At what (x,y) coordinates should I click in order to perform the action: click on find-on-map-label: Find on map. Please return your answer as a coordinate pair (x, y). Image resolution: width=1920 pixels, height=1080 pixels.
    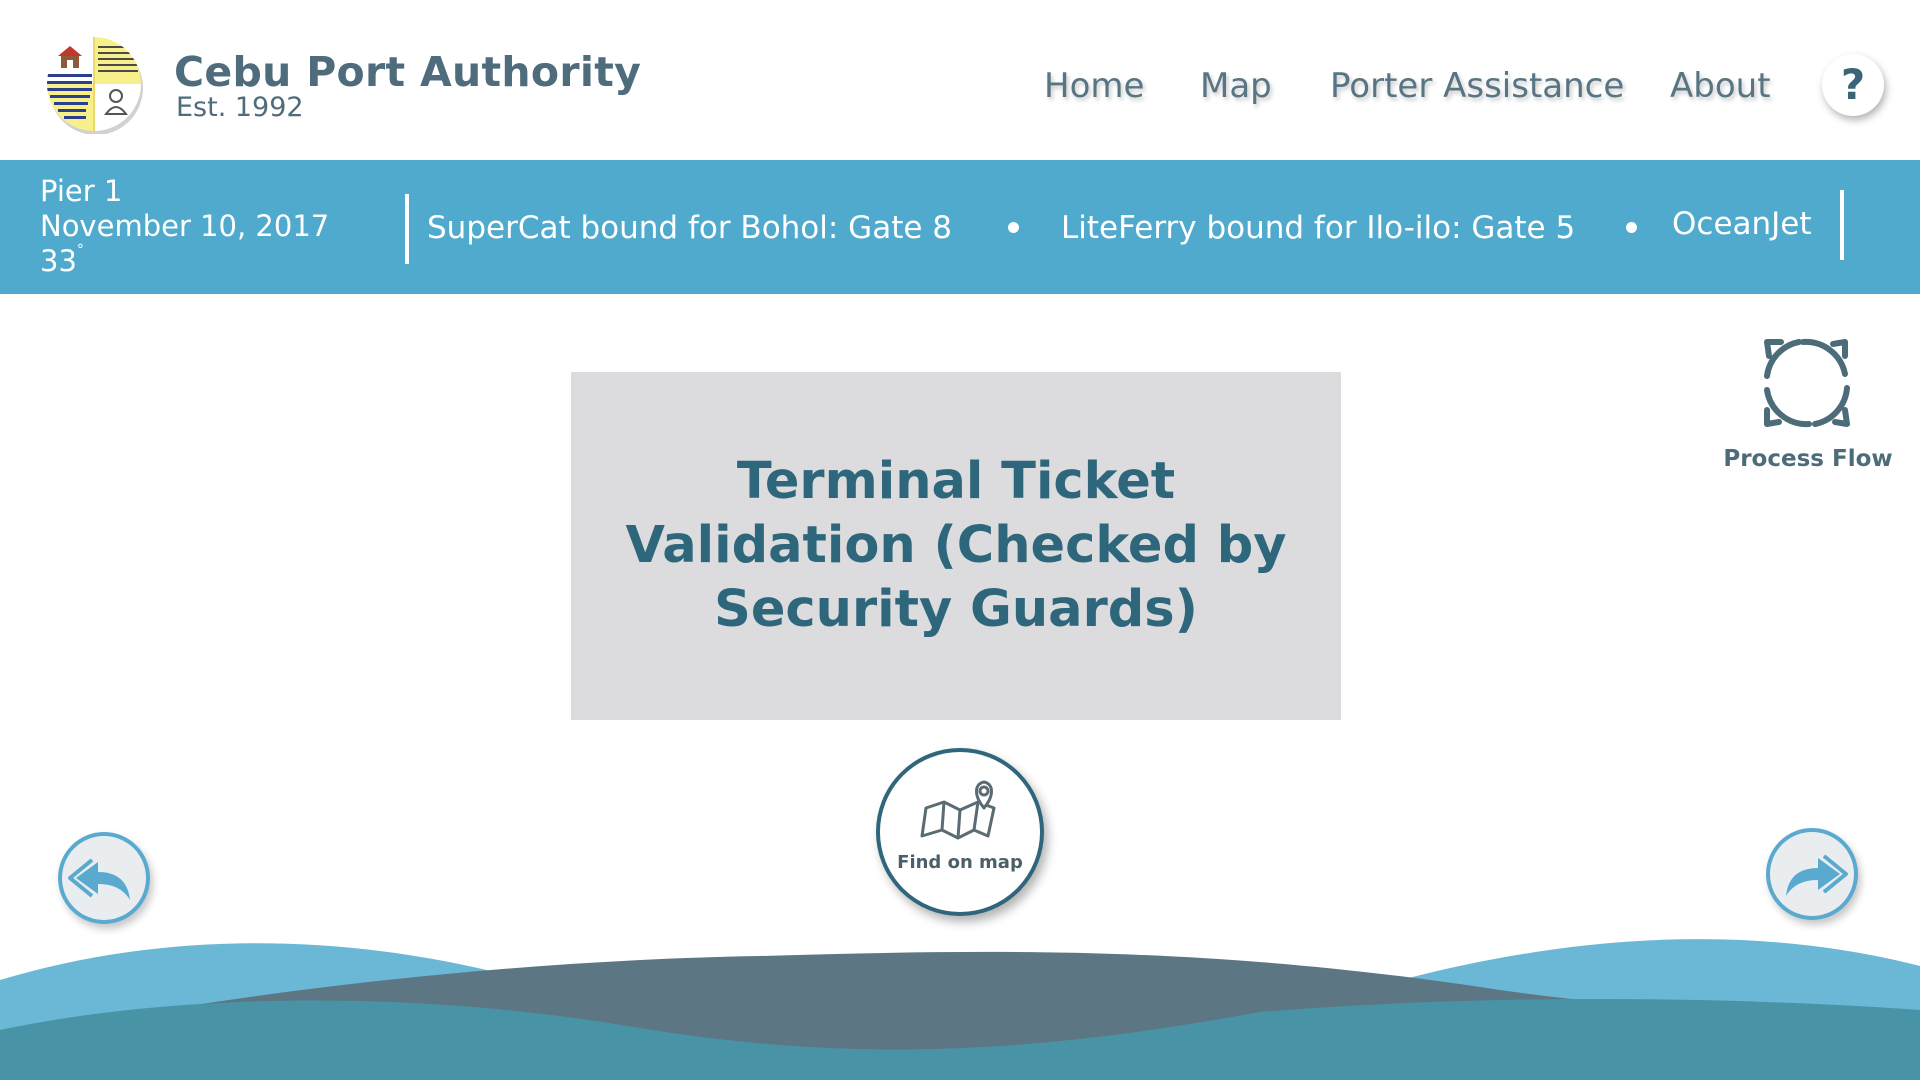
    Looking at the image, I should click on (960, 862).